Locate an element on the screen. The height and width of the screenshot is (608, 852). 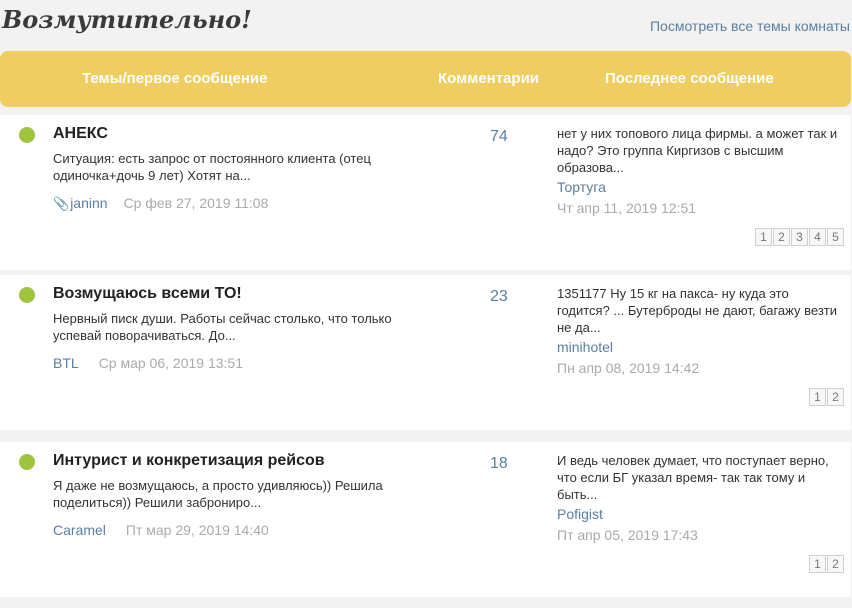
comment-count: 23 is located at coordinates (499, 296).